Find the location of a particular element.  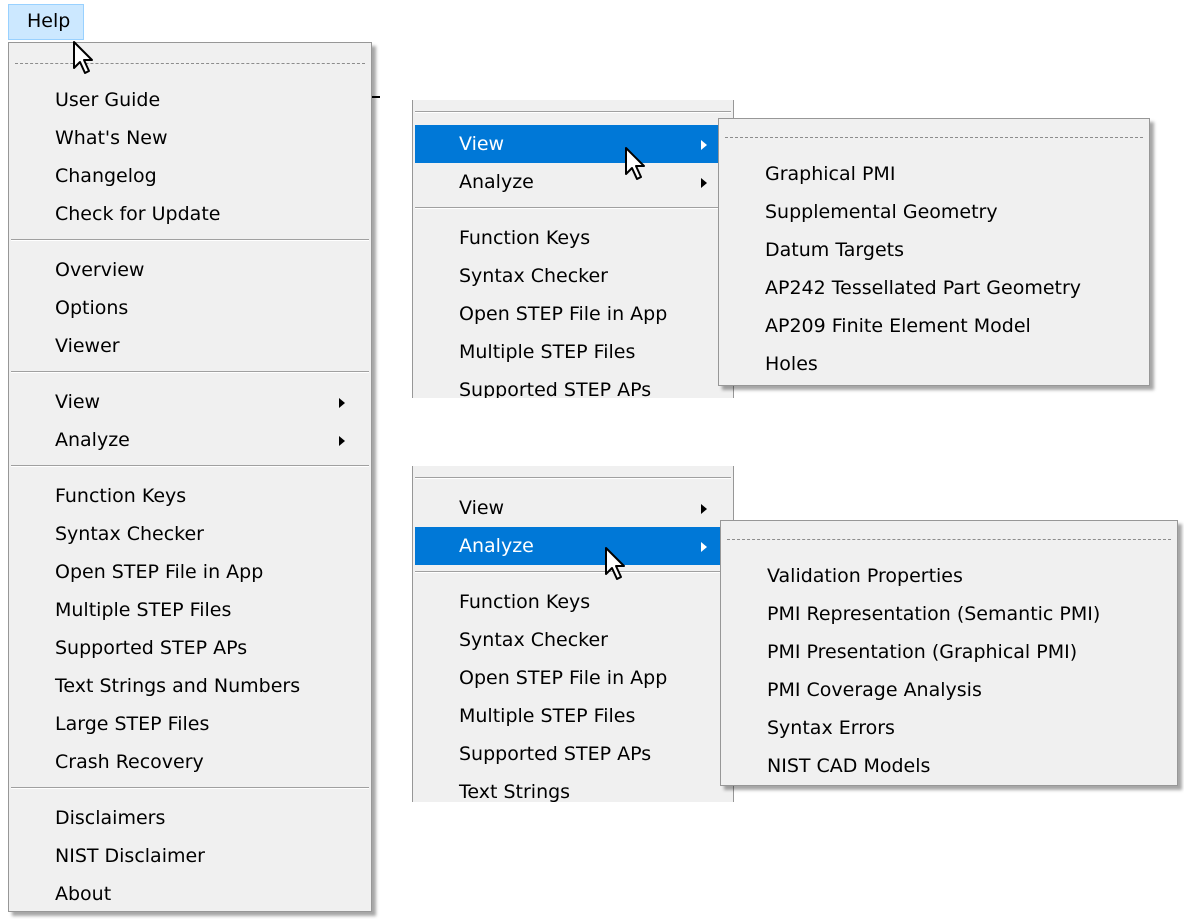

menu-item-changelog: Changelog is located at coordinates (190, 176).